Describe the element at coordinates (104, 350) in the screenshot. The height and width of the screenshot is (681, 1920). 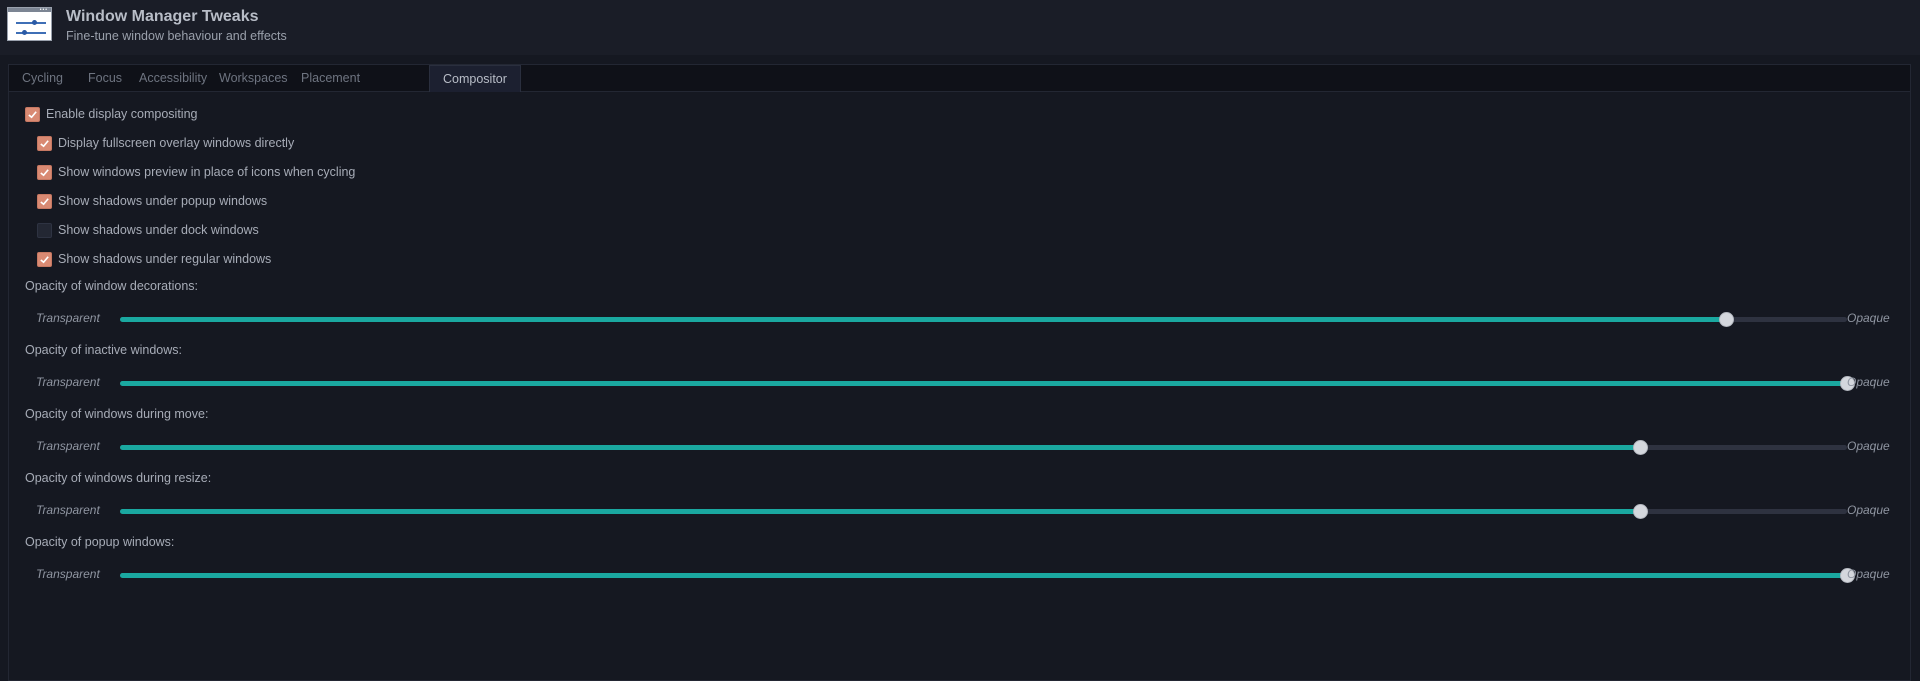
I see `opacity-inactive-label: Opacity of inactive windows:` at that location.